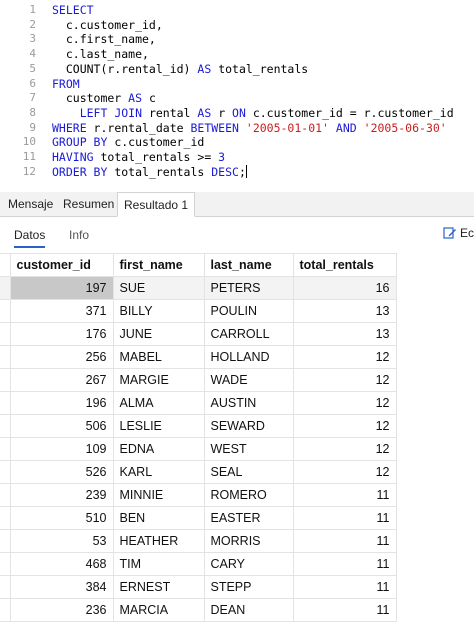 The width and height of the screenshot is (474, 631). I want to click on tab-resultado-1: Resultado 1, so click(156, 204).